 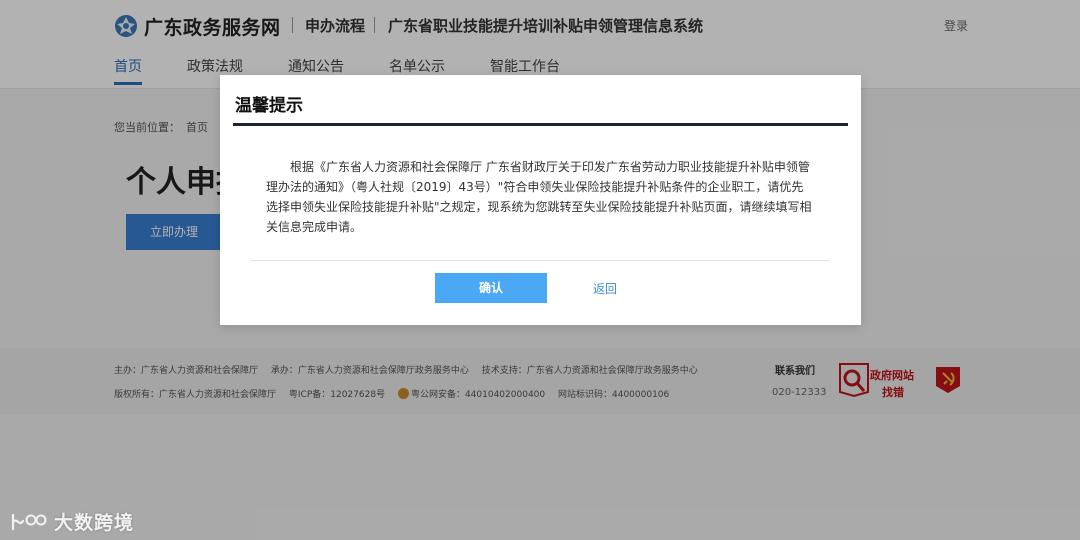 What do you see at coordinates (540, 124) in the screenshot?
I see `dialog-title-rule` at bounding box center [540, 124].